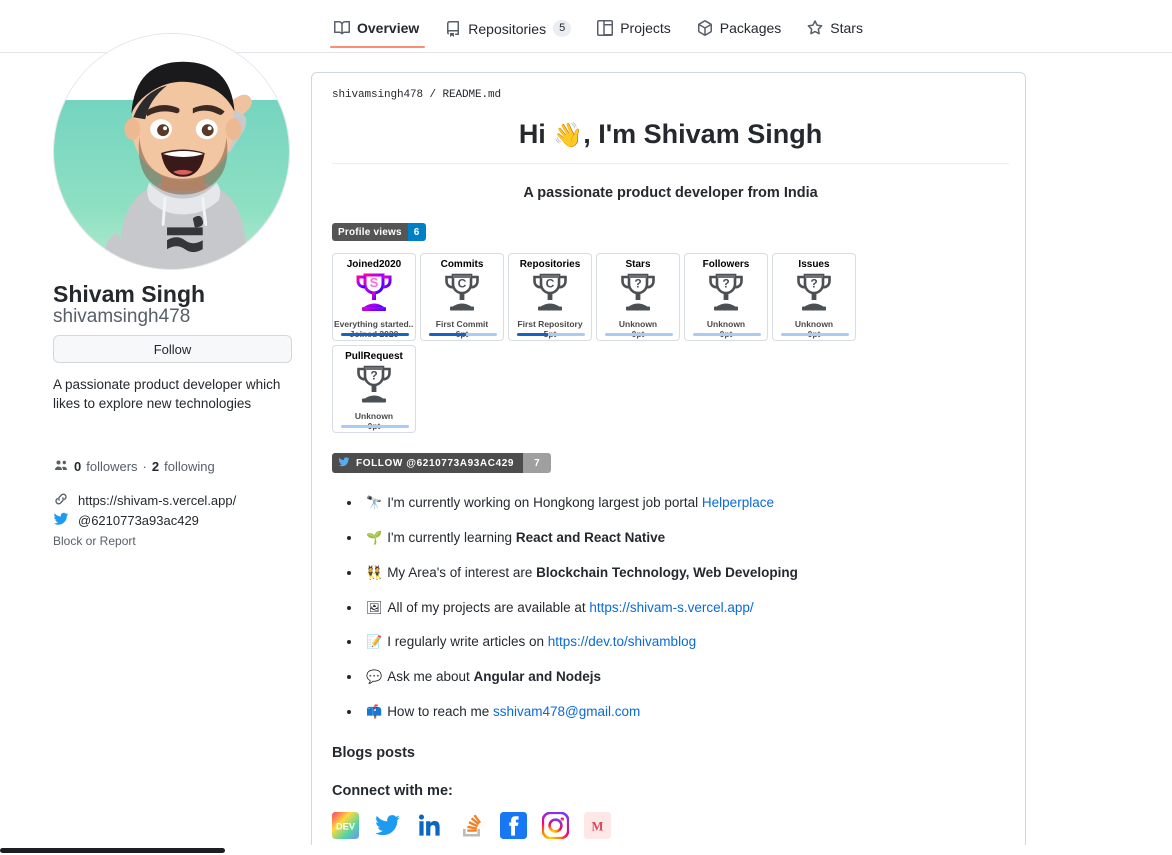  What do you see at coordinates (814, 265) in the screenshot?
I see `trophy-title: Issues` at bounding box center [814, 265].